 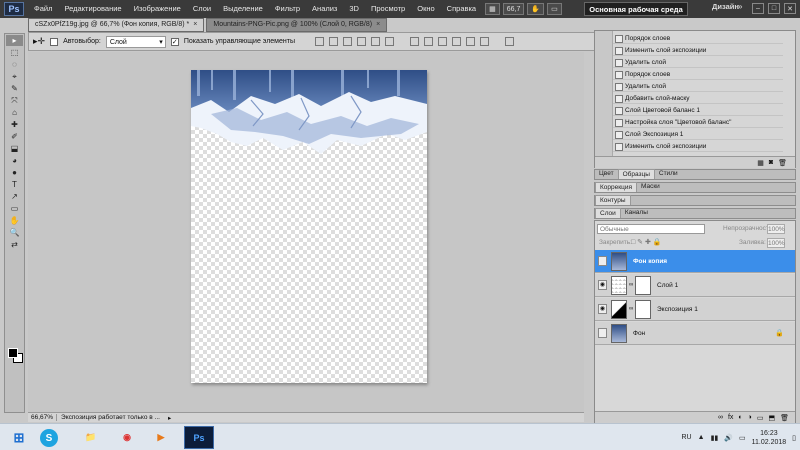 What do you see at coordinates (742, 438) in the screenshot?
I see `battery-icon: ▭` at bounding box center [742, 438].